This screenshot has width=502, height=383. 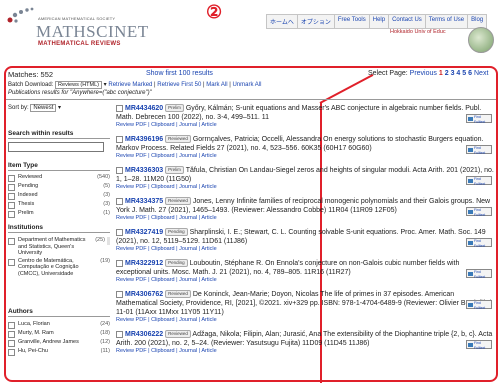 What do you see at coordinates (59, 196) in the screenshot?
I see `facet-item: Indexed (3)` at bounding box center [59, 196].